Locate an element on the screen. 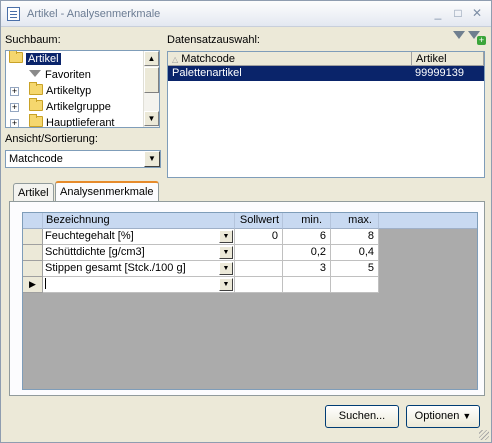 The image size is (492, 443). column-header-max: max. is located at coordinates (355, 221).